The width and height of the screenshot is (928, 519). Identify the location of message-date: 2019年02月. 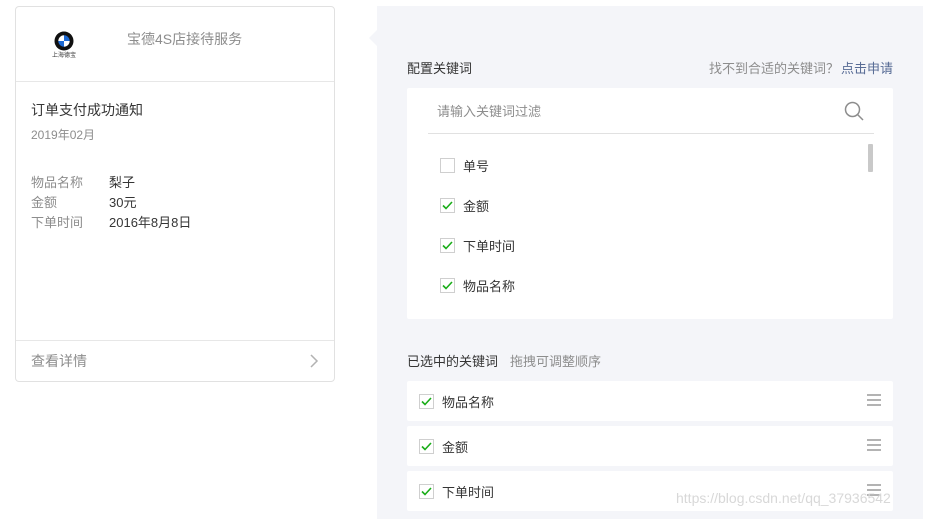
(63, 135).